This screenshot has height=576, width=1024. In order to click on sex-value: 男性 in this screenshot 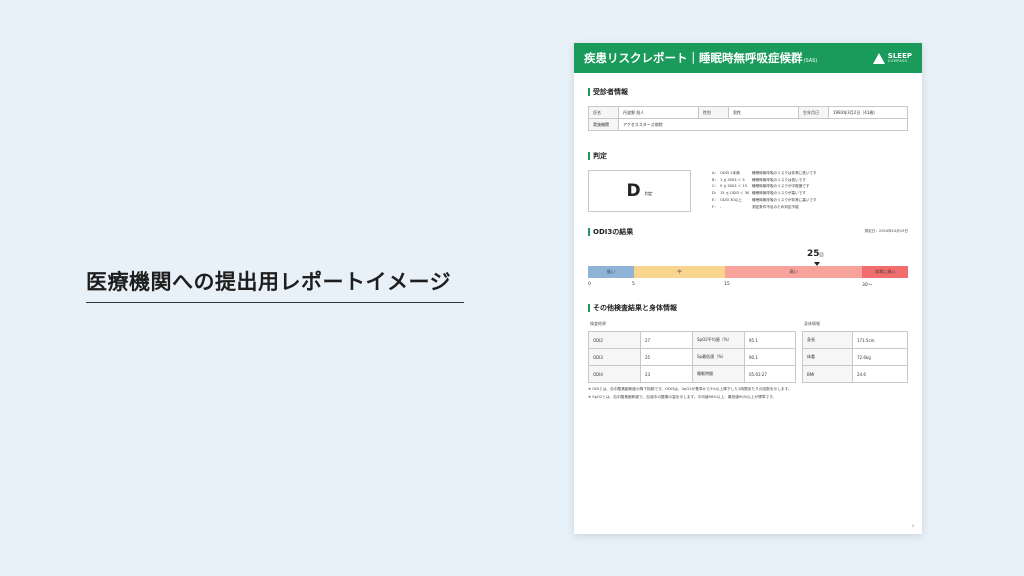, I will do `click(763, 112)`.